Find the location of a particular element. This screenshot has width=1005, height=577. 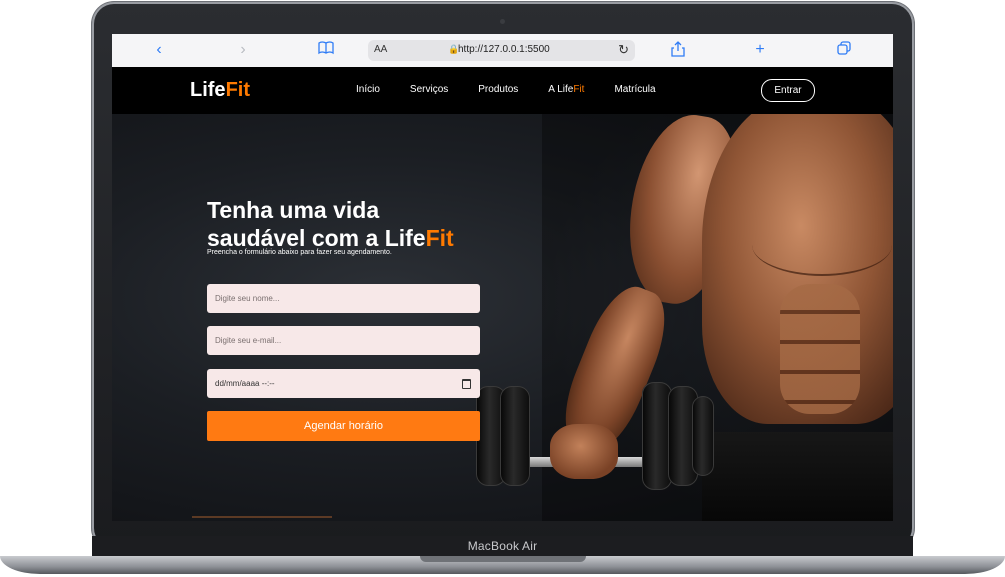

datetime-value: dd/mm/aaaa --:-- is located at coordinates (245, 383).